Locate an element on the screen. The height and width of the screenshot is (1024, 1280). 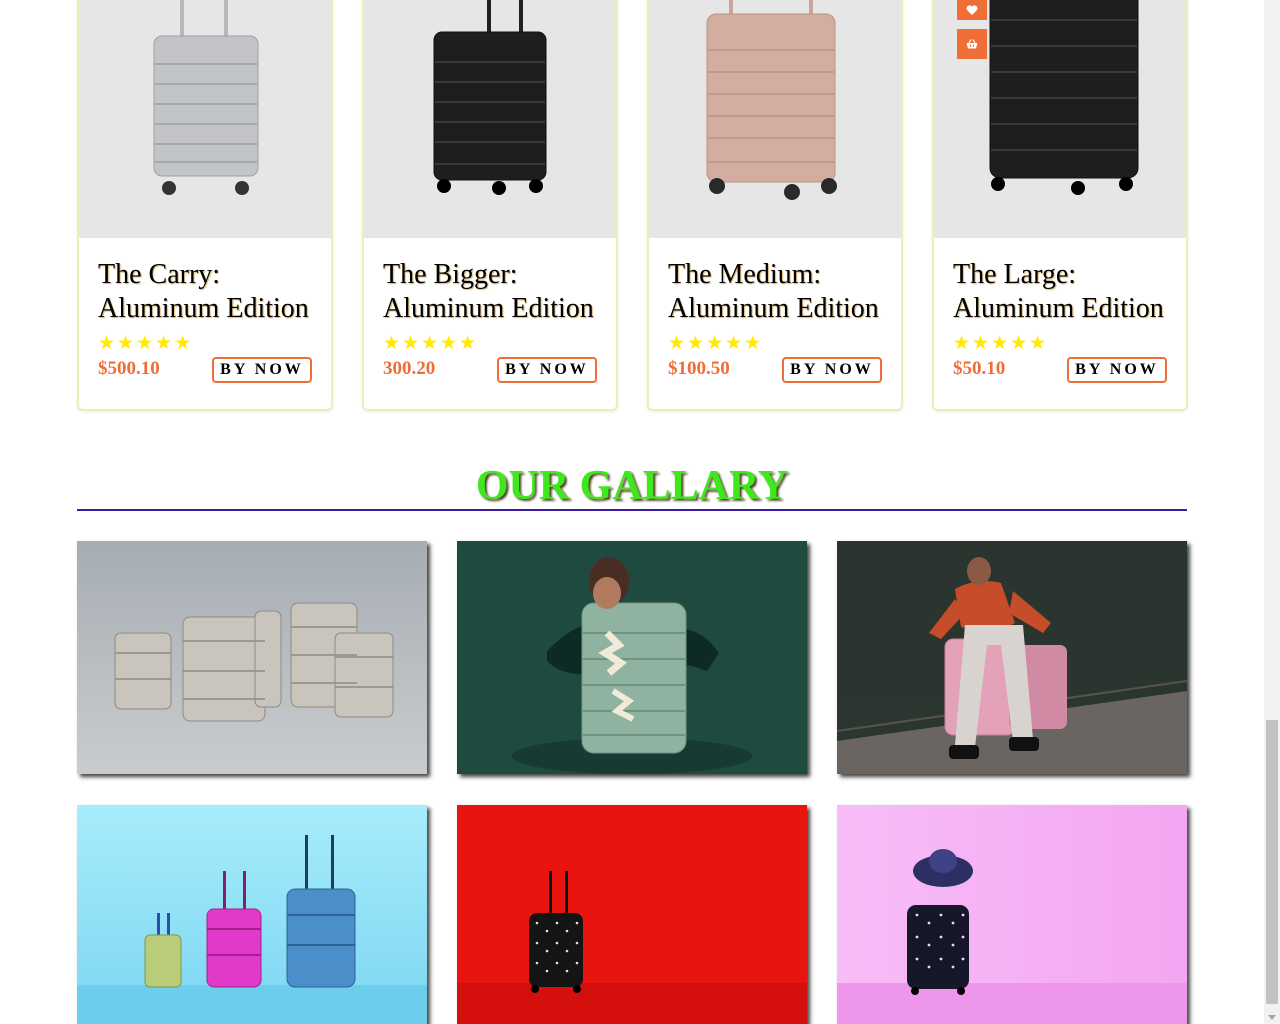
scroll-down-icon is located at coordinates (1272, 1017).